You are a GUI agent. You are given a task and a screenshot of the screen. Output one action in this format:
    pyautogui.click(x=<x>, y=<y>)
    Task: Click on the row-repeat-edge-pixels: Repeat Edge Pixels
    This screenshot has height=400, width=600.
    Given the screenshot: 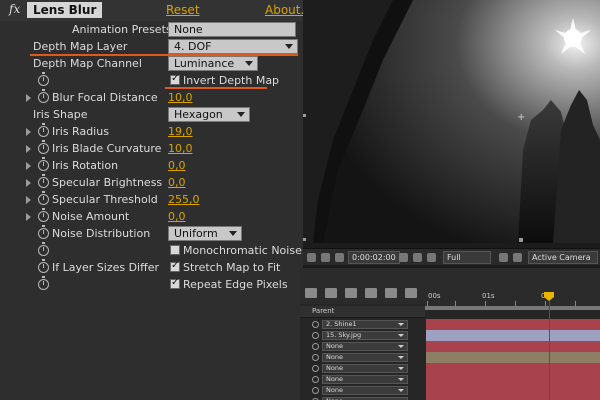 What is the action you would take?
    pyautogui.click(x=151, y=284)
    